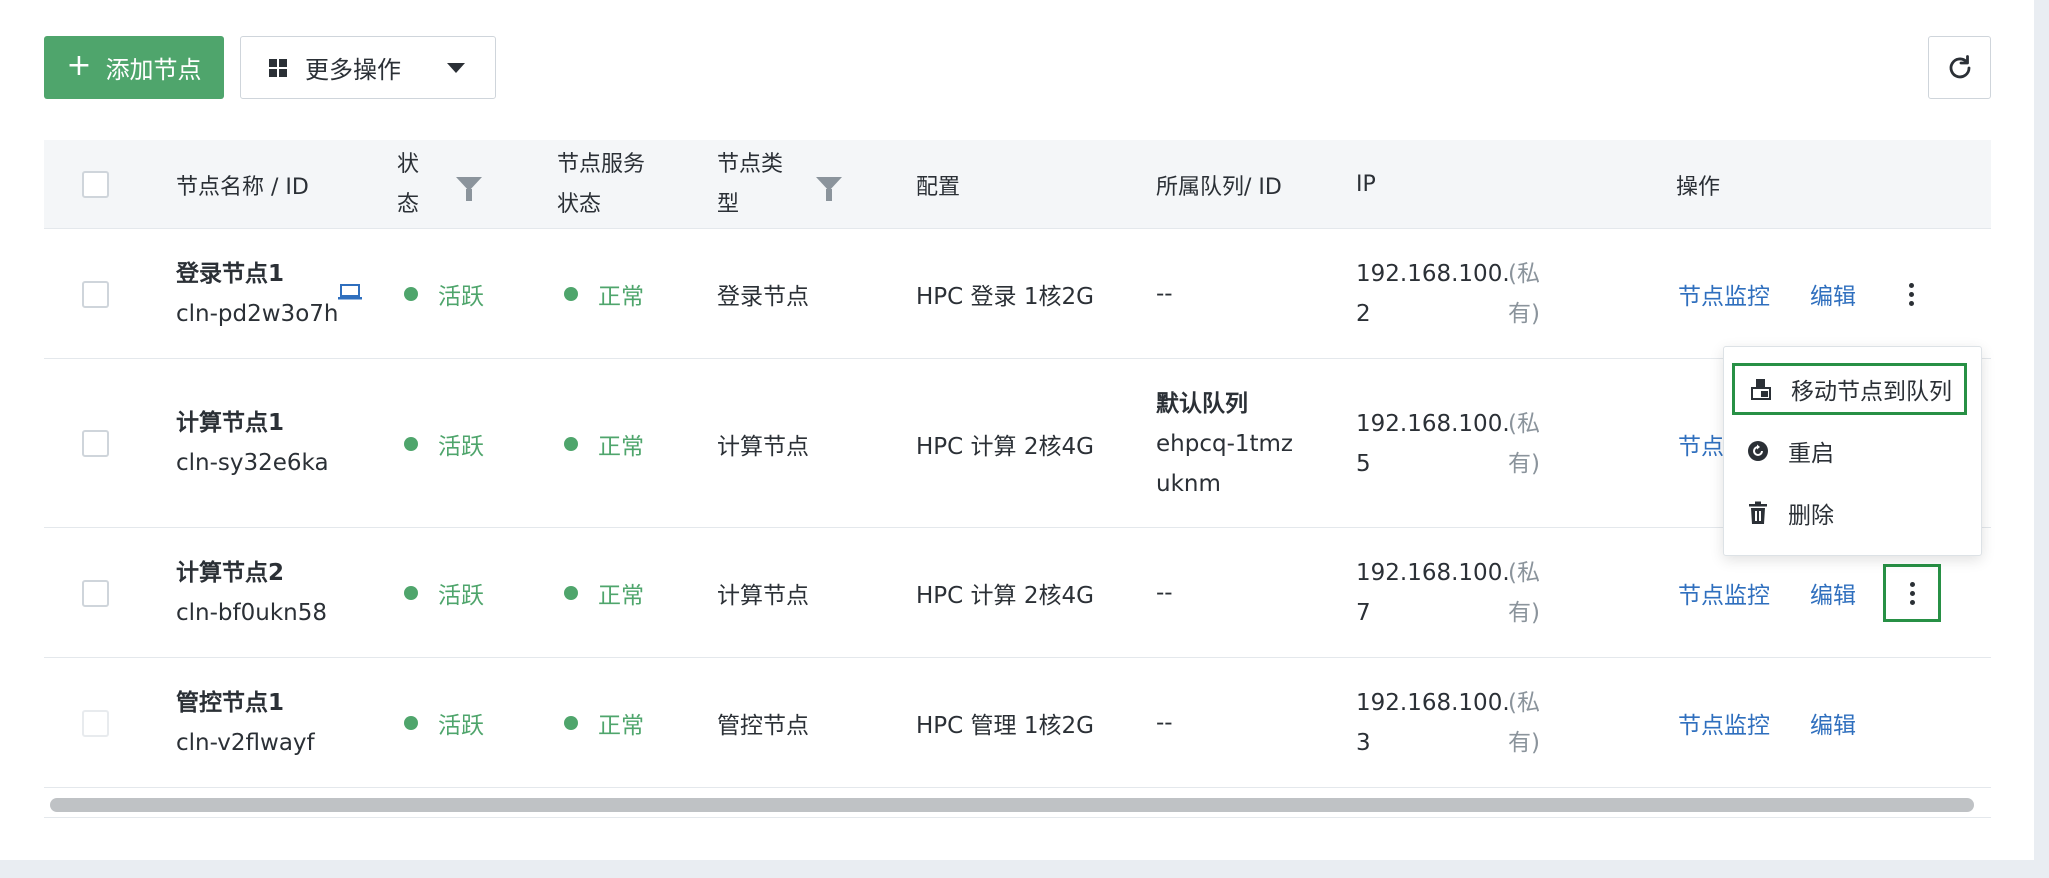  I want to click on col-header-ops: 操作, so click(1698, 187).